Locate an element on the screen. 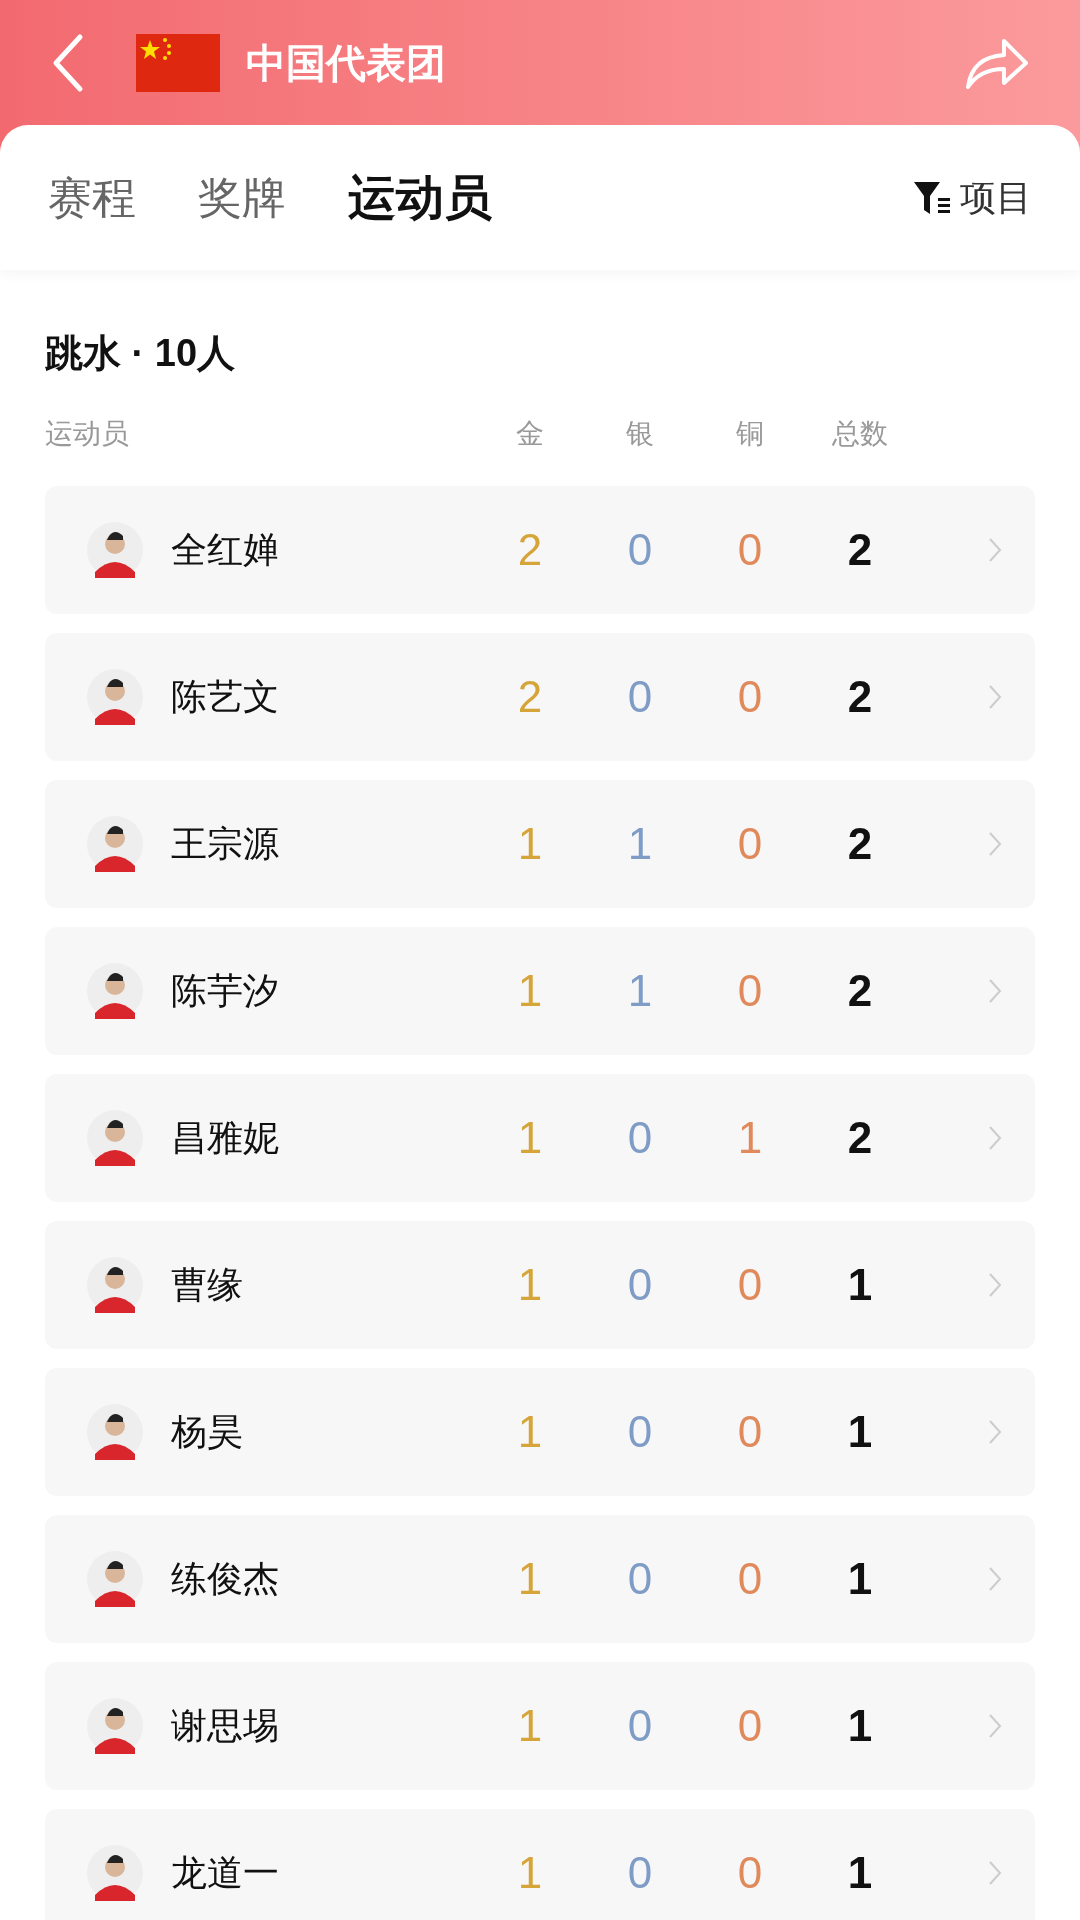 Image resolution: width=1080 pixels, height=1920 pixels. athlete-row: 陈艺文 2 0 0 2 is located at coordinates (540, 697).